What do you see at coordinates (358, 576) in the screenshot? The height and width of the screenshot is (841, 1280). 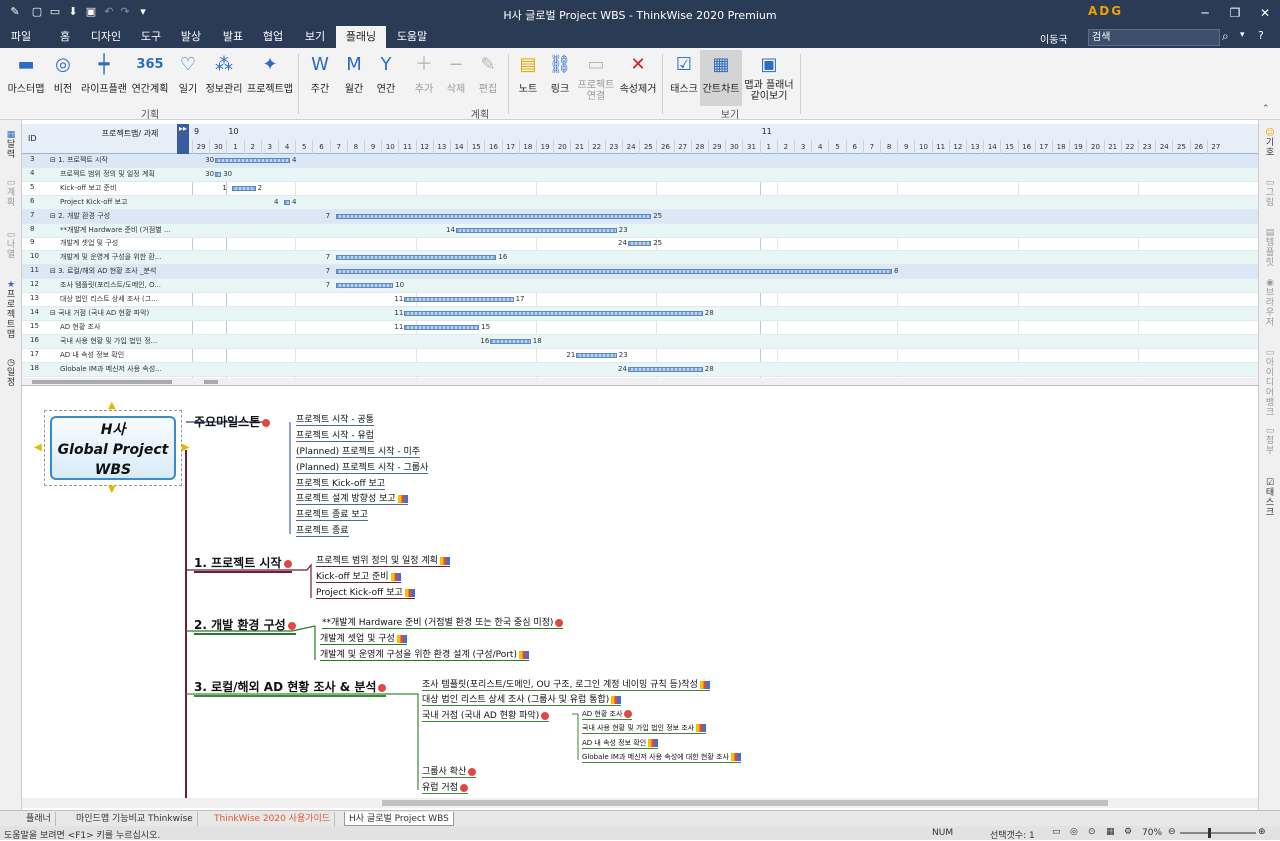 I see `branch-1-item: Kick-off 보고 준비` at bounding box center [358, 576].